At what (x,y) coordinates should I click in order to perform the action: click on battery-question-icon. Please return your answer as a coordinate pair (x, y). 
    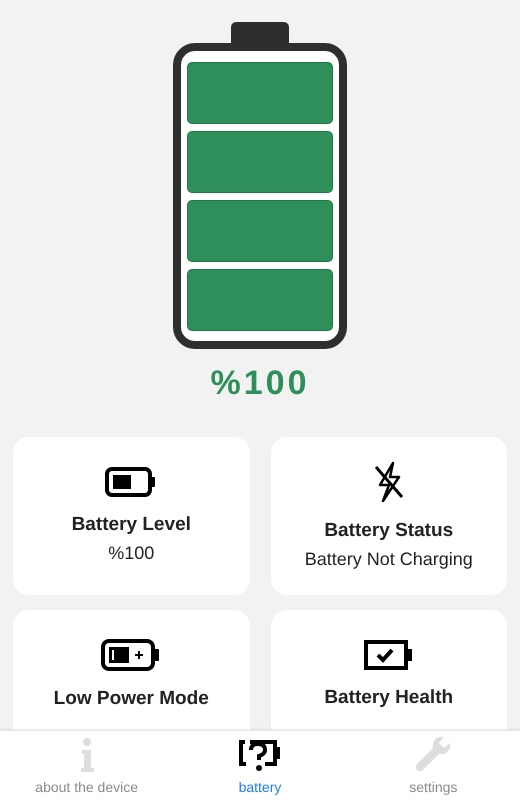
    Looking at the image, I should click on (260, 756).